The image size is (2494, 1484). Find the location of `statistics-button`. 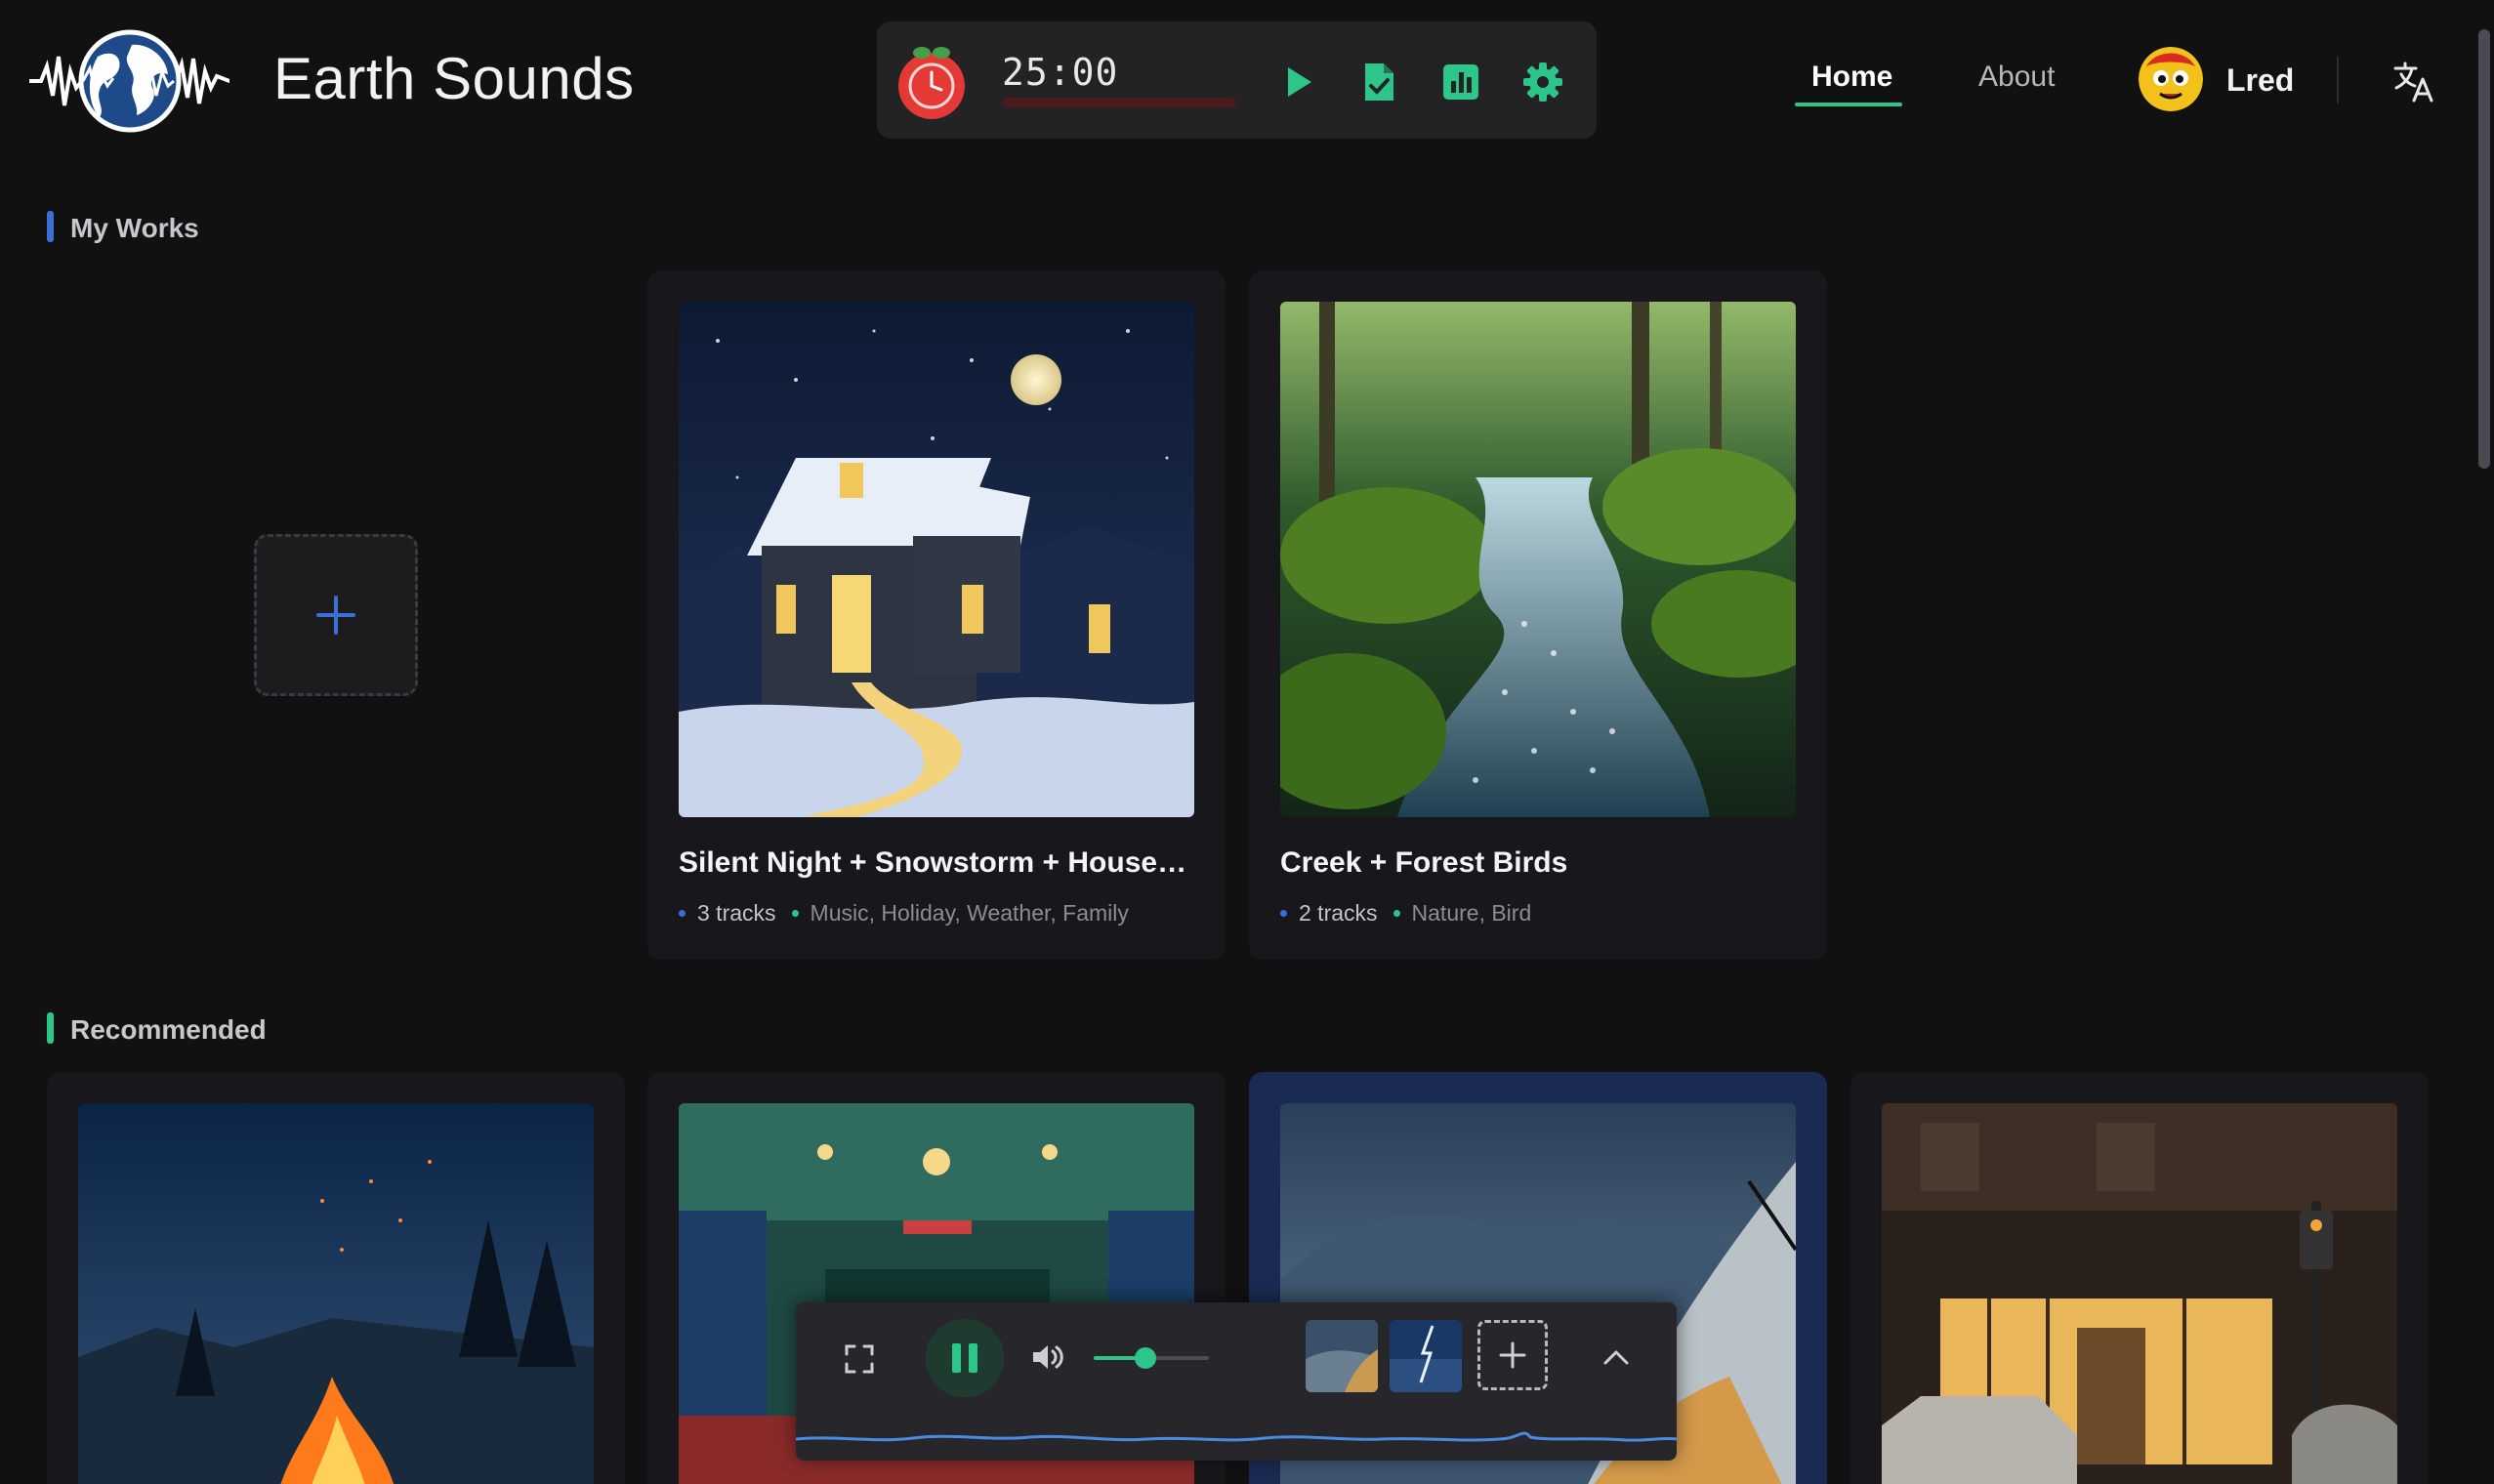

statistics-button is located at coordinates (1461, 82).